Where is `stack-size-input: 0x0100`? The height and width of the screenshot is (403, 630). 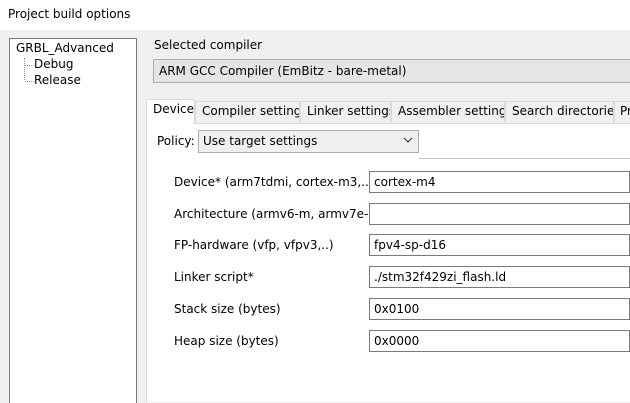 stack-size-input: 0x0100 is located at coordinates (499, 309).